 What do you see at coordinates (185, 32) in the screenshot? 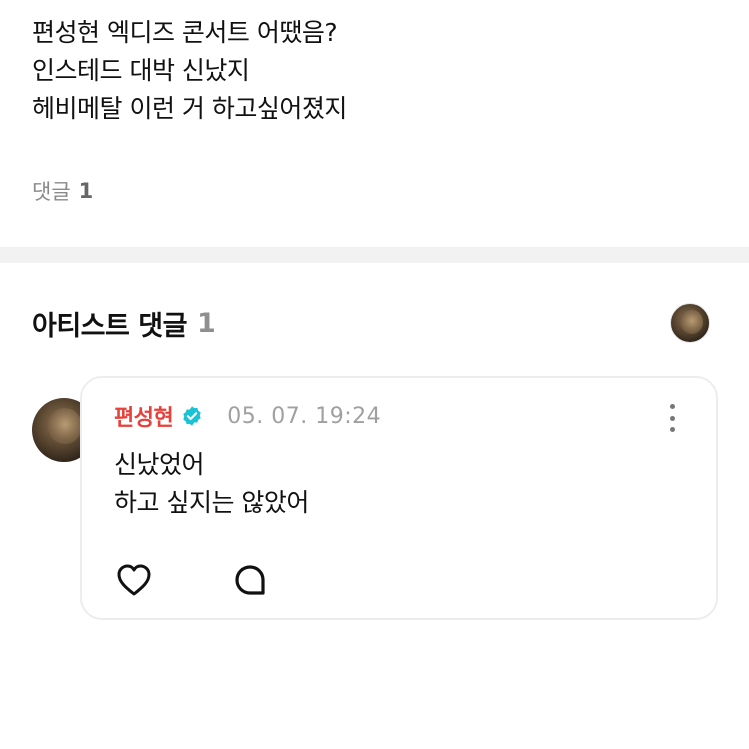
I see `post-line: 편성현 엑디즈 콘서트 어땠음?` at bounding box center [185, 32].